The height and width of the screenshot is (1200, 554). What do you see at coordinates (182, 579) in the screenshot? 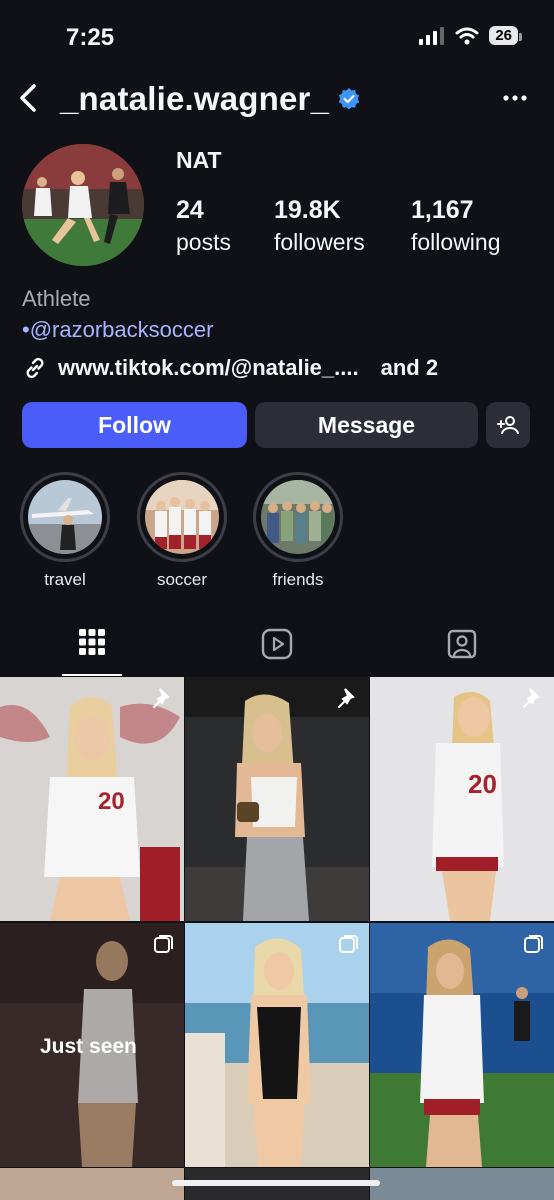
I see `highlight-label: soccer` at bounding box center [182, 579].